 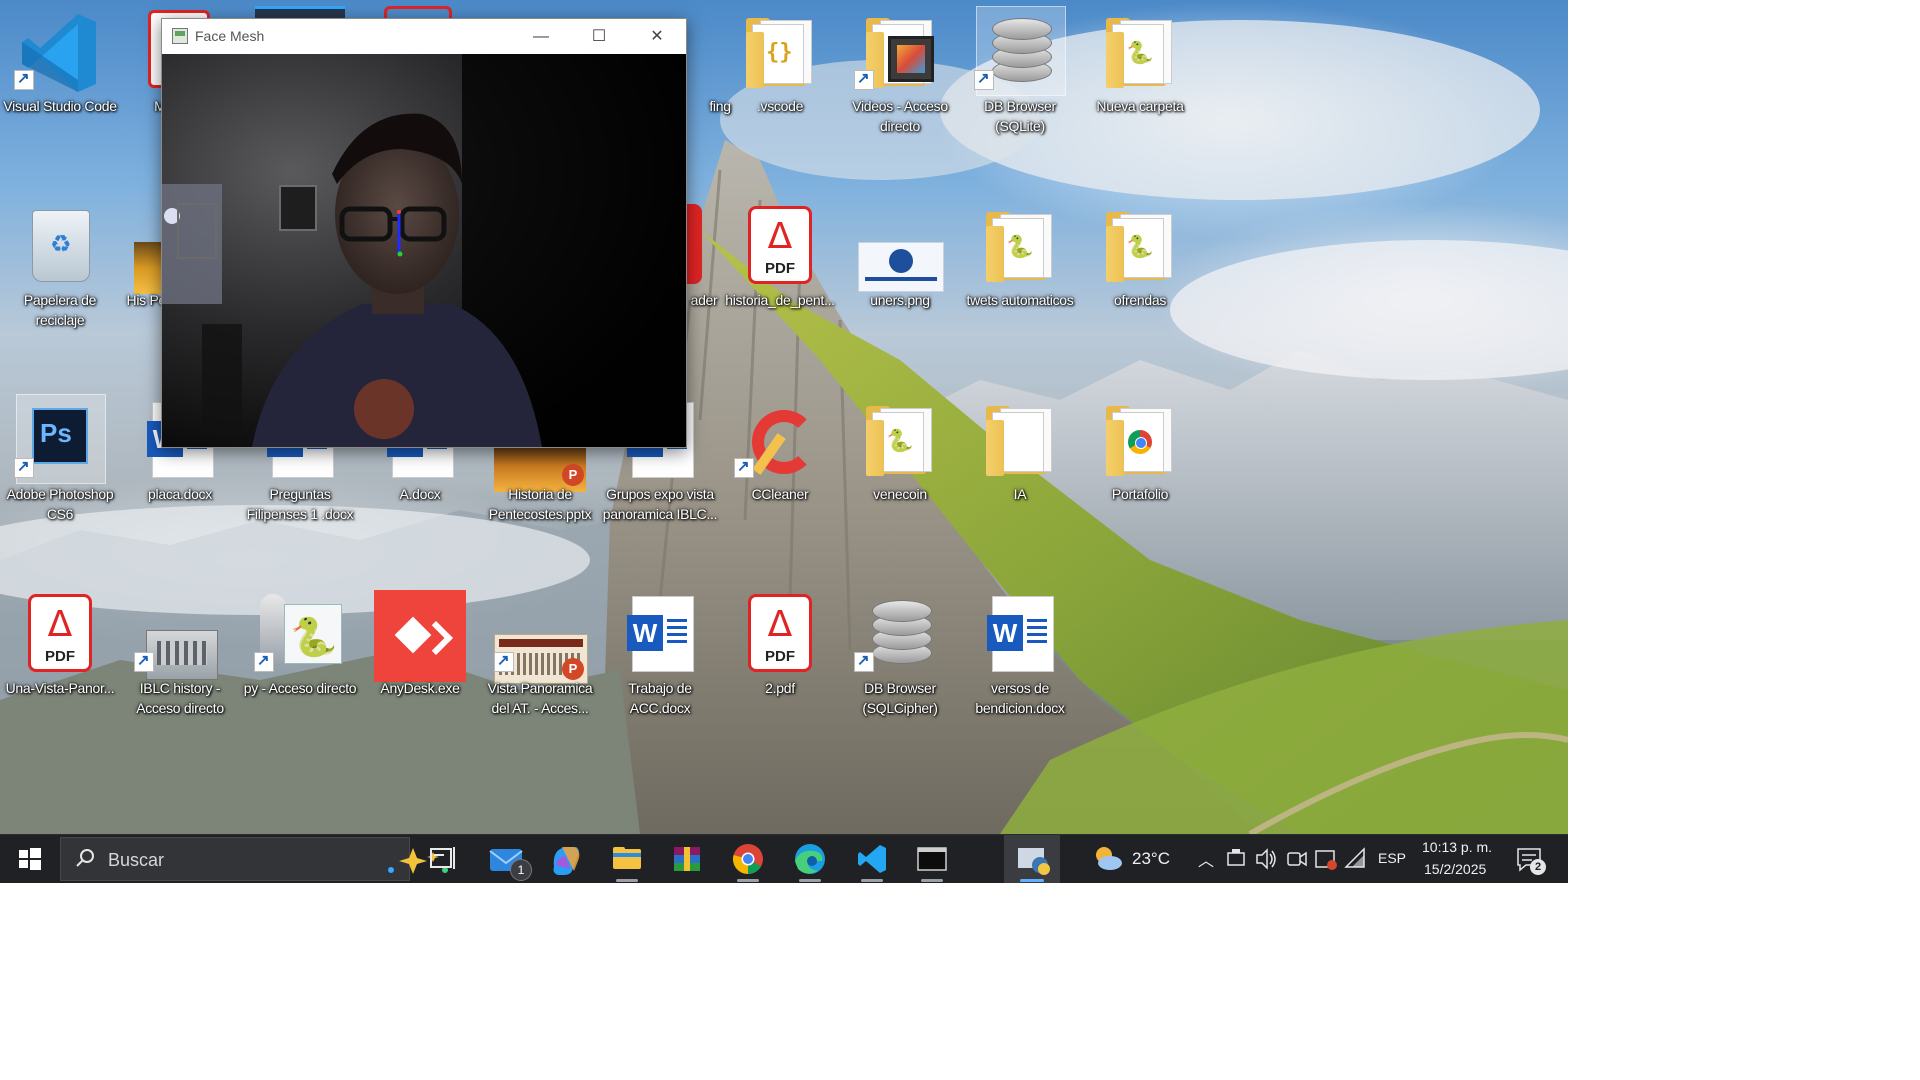 What do you see at coordinates (1020, 116) in the screenshot?
I see `desktop-icon-label: DB Browser (SQLite)` at bounding box center [1020, 116].